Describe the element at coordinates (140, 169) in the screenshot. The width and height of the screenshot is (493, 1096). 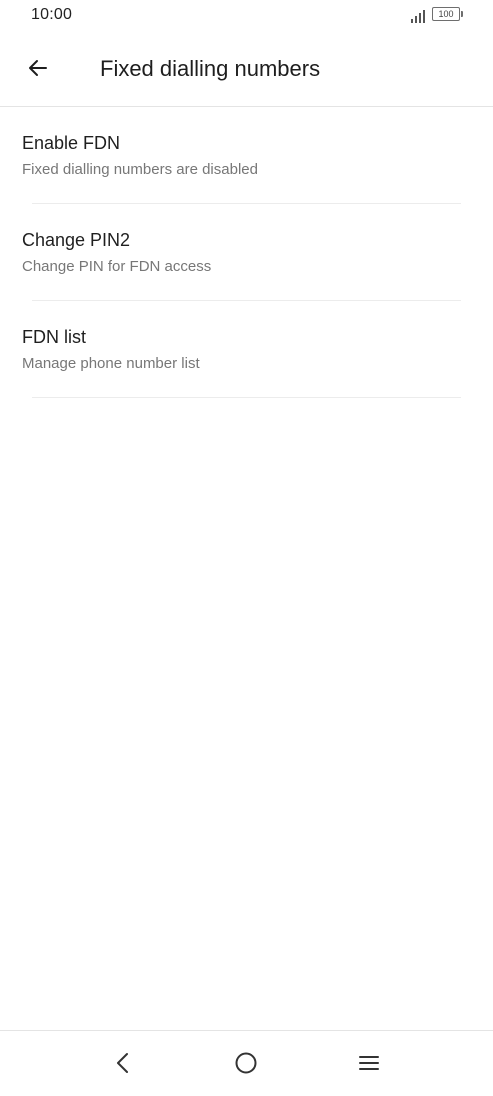
I see `setting-summary: Fixed dialling numbers are disabled` at that location.